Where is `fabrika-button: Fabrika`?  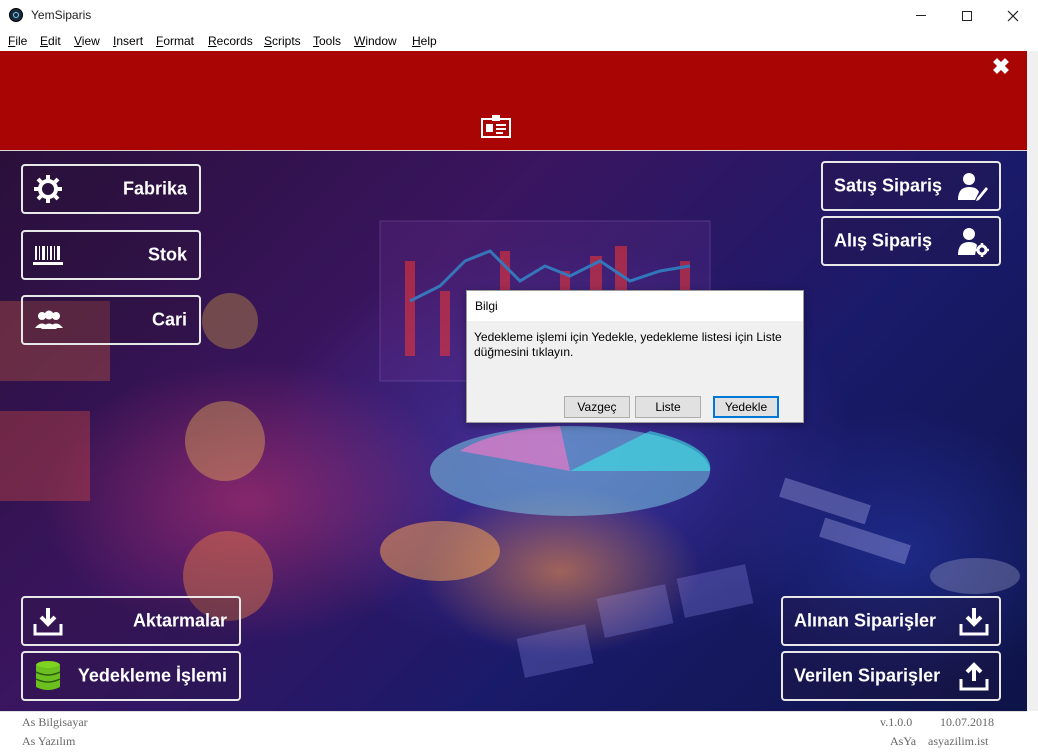
fabrika-button: Fabrika is located at coordinates (111, 189).